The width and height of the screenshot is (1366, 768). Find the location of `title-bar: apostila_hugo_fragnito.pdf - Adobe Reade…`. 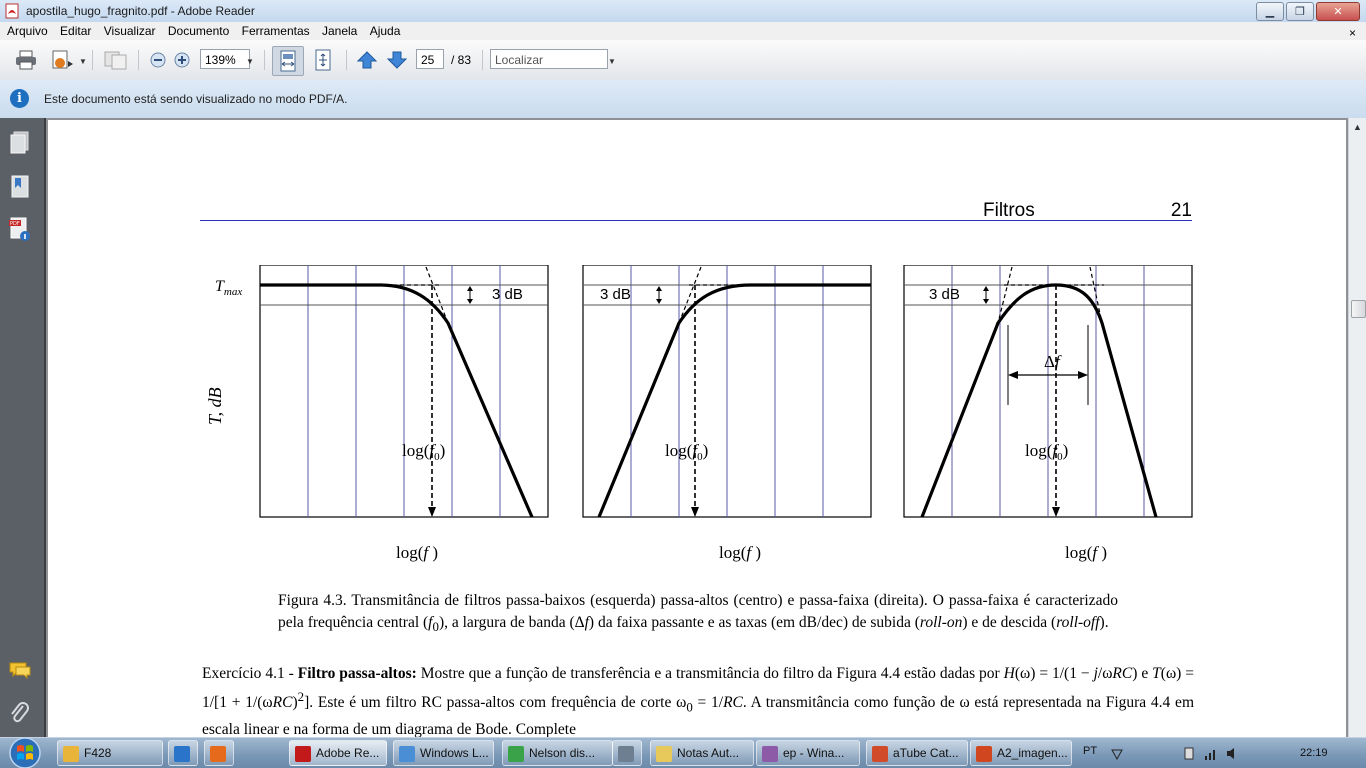

title-bar: apostila_hugo_fragnito.pdf - Adobe Reade… is located at coordinates (683, 11).